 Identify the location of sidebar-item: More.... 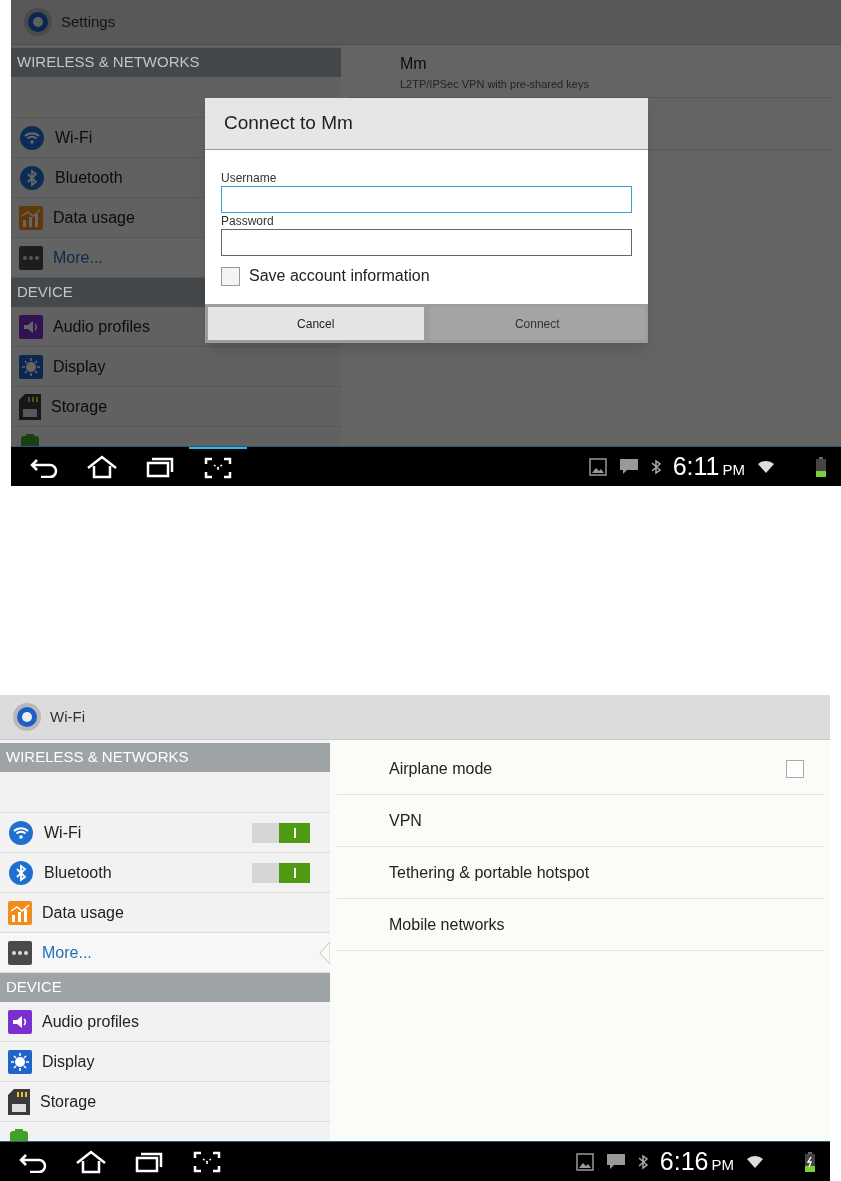
(165, 953).